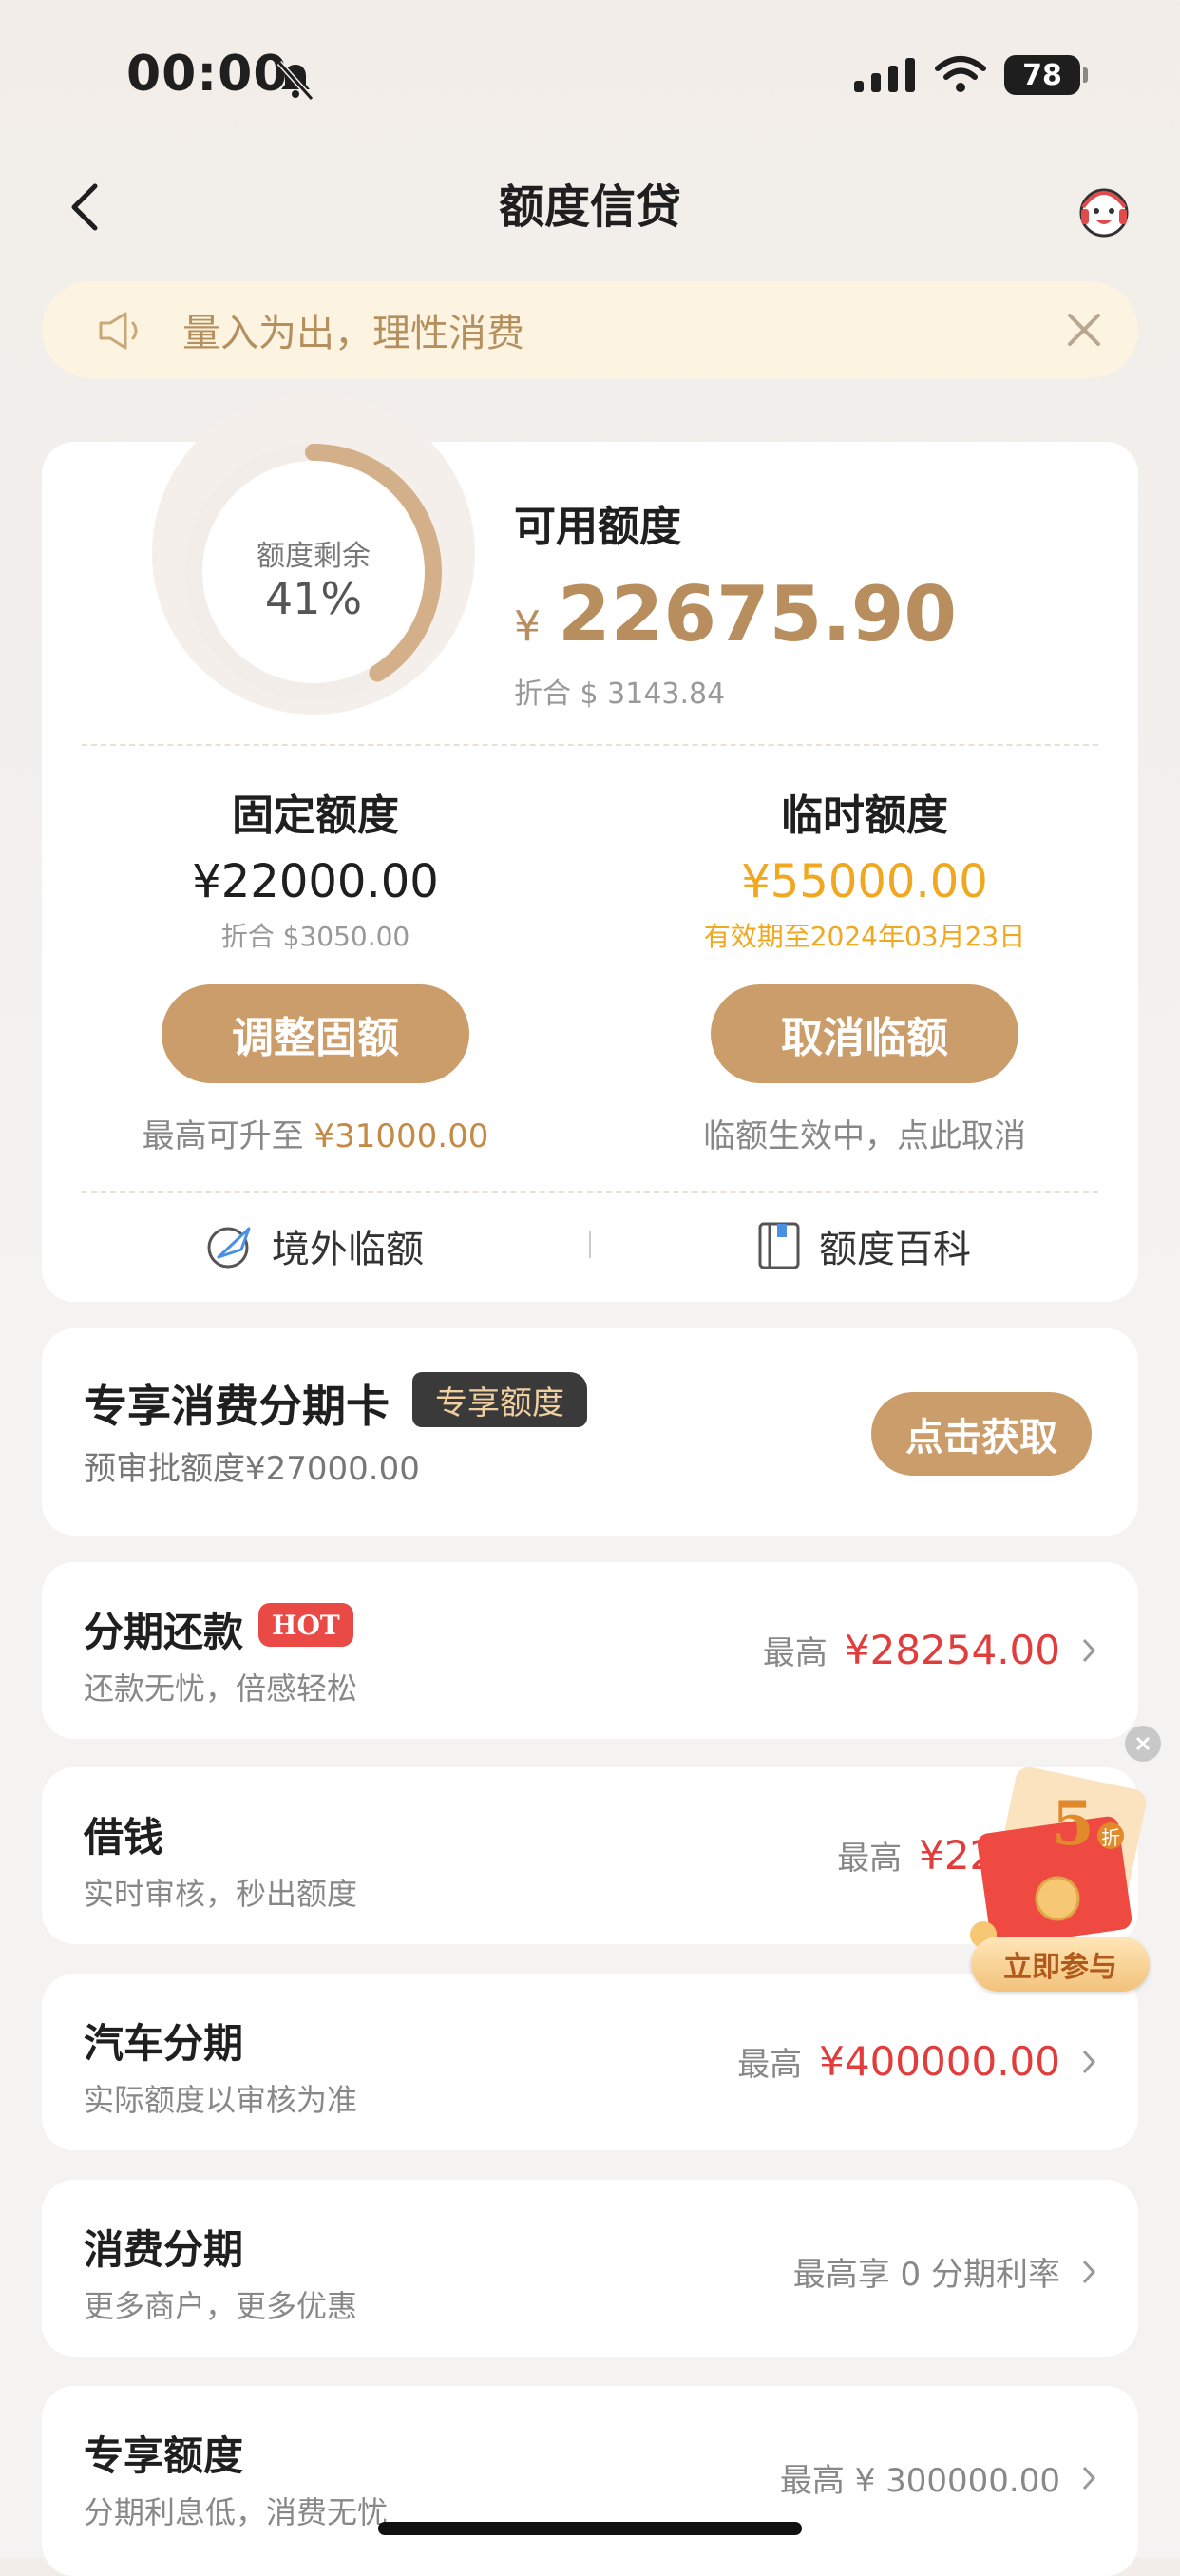  What do you see at coordinates (305, 1625) in the screenshot?
I see `hot-badge: HOT` at bounding box center [305, 1625].